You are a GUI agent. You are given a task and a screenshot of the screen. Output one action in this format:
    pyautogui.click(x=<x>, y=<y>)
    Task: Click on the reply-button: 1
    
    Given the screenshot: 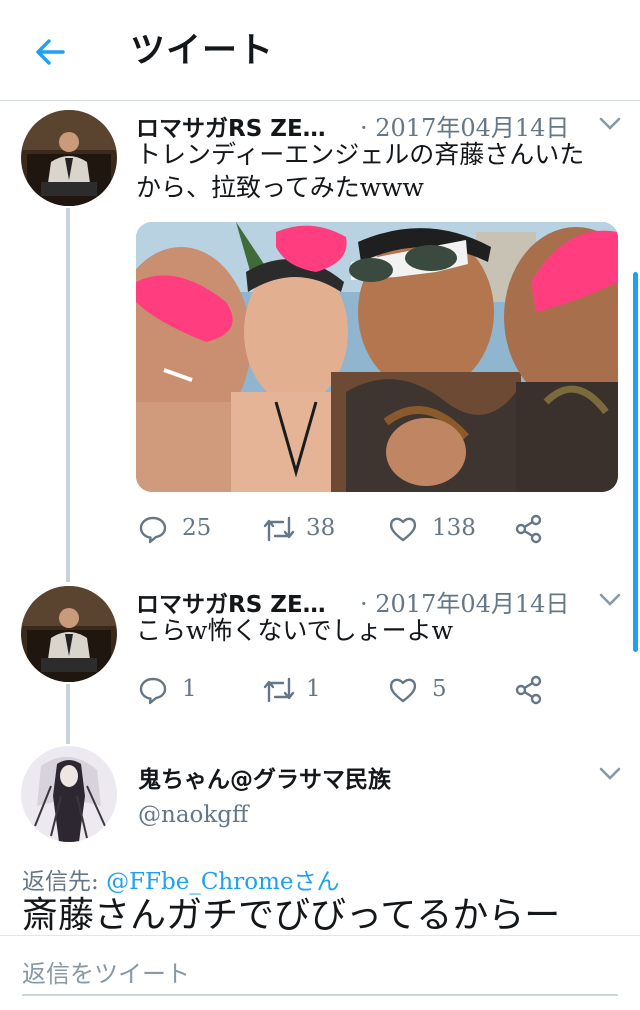 What is the action you would take?
    pyautogui.click(x=183, y=690)
    